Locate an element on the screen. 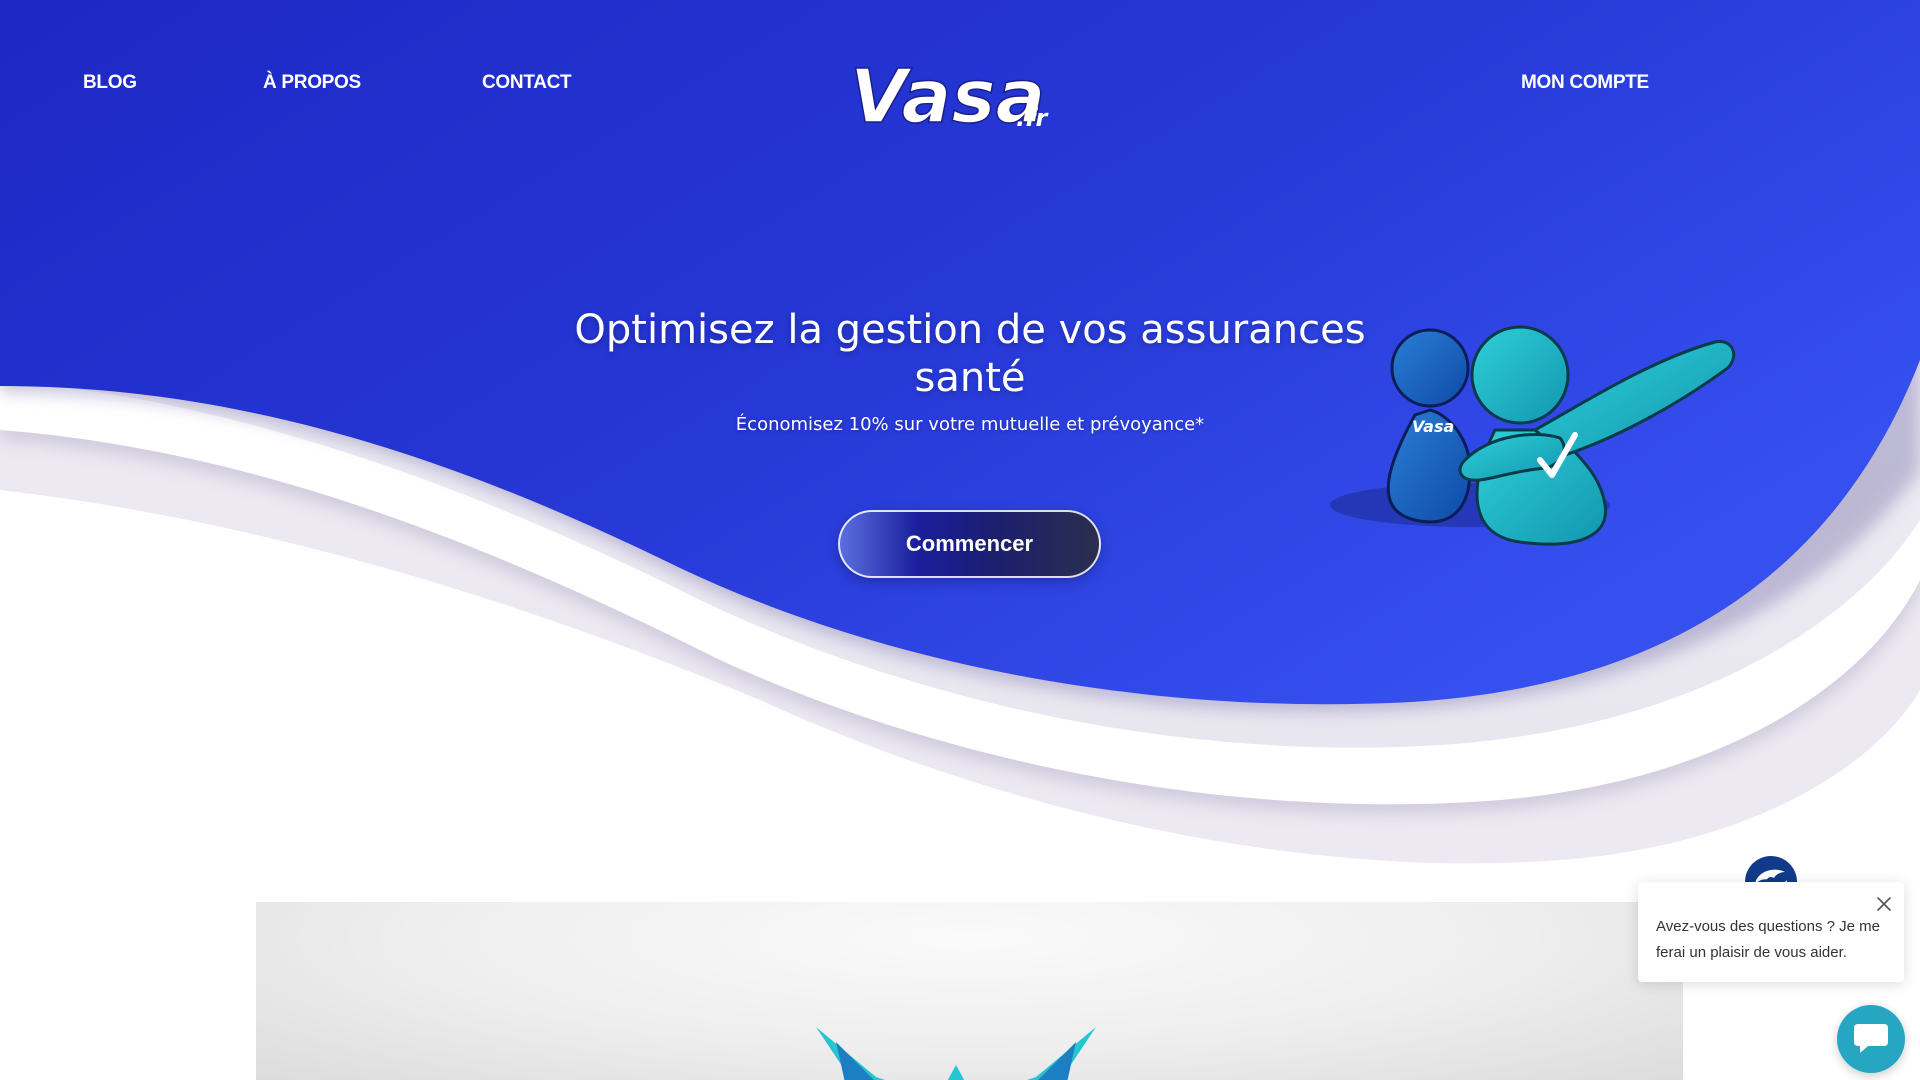 The width and height of the screenshot is (1920, 1080). chat-bubble-icon is located at coordinates (1871, 1038).